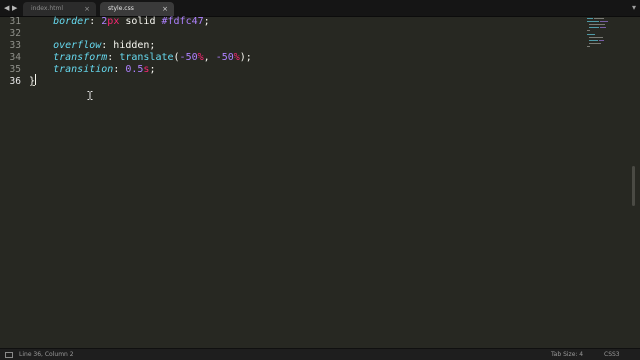 The width and height of the screenshot is (640, 360). I want to click on minimap, so click(607, 182).